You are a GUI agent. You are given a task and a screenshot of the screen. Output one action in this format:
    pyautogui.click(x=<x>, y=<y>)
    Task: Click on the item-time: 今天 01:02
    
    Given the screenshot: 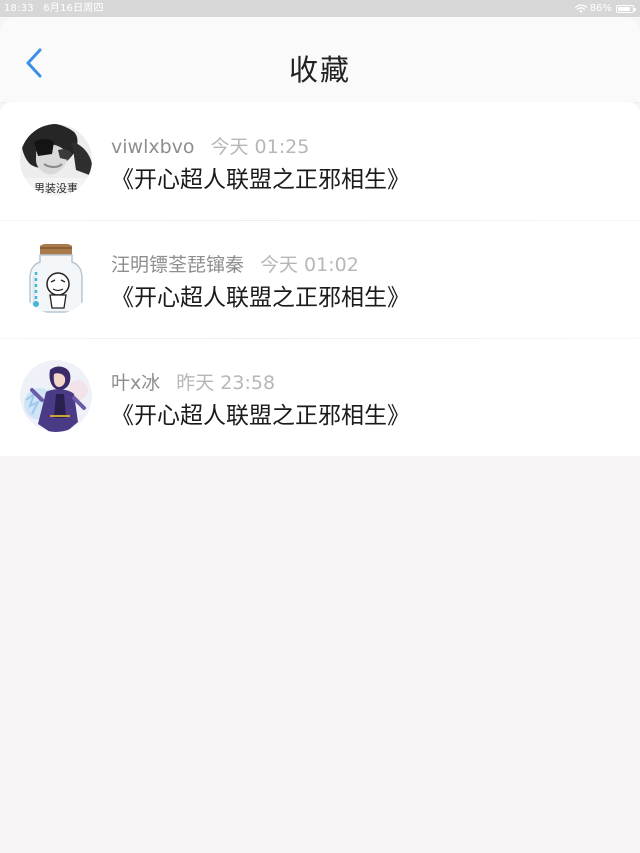 What is the action you would take?
    pyautogui.click(x=309, y=265)
    